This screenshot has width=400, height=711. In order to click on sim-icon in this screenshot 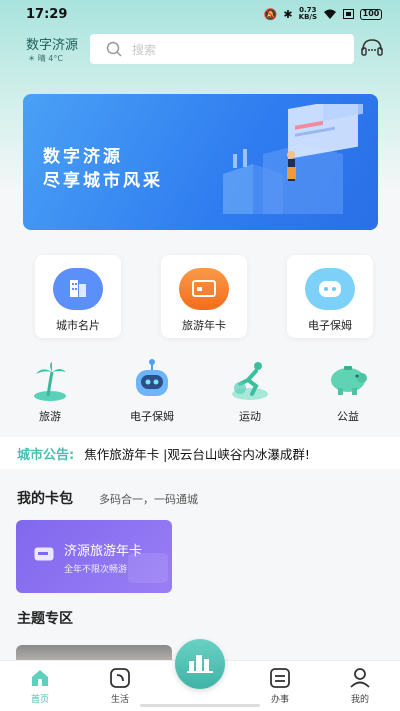, I will do `click(348, 14)`.